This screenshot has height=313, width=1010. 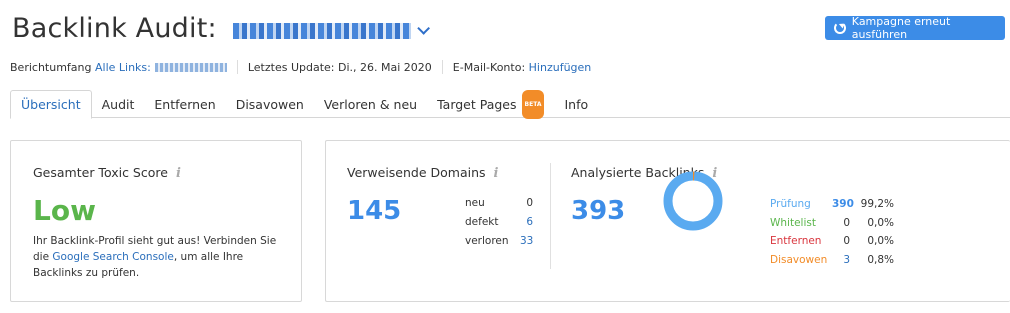 I want to click on panel-title: Verweisende Domains i, so click(x=423, y=173).